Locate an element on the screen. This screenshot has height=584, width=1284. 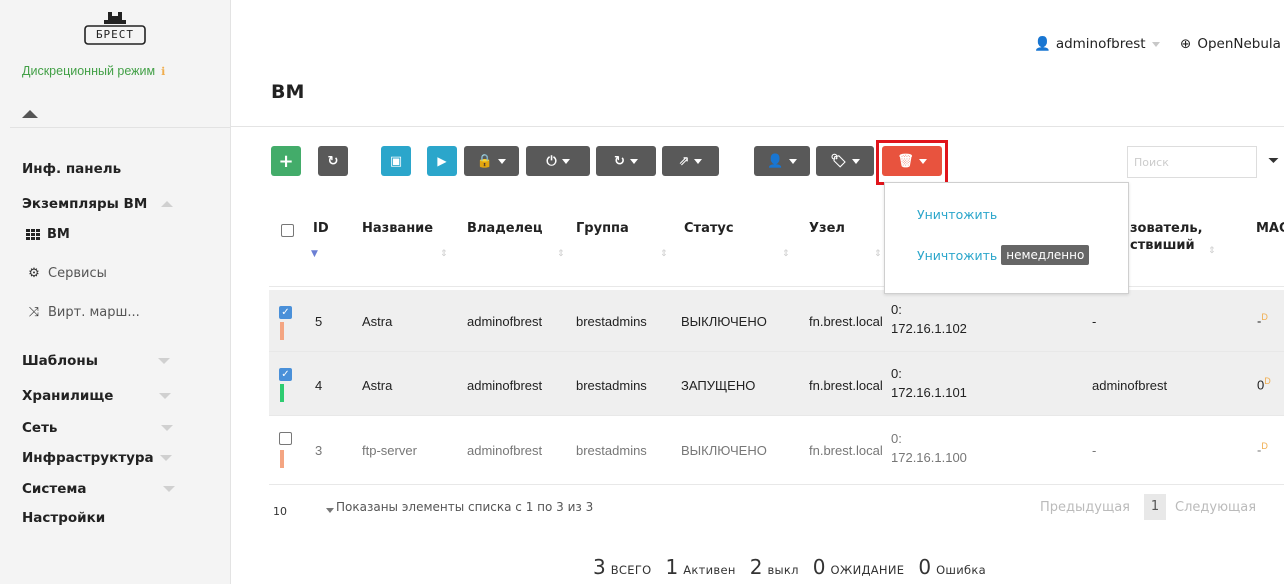
sidebar-item-services: ⚙ Сервисы is located at coordinates (66, 273).